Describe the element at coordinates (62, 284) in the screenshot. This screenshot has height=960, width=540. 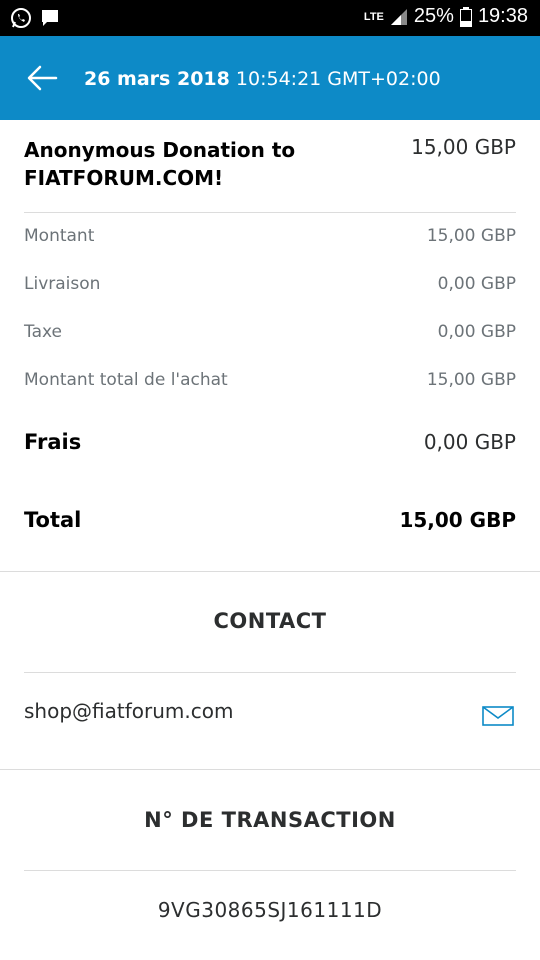
I see `detail-label: Livraison` at that location.